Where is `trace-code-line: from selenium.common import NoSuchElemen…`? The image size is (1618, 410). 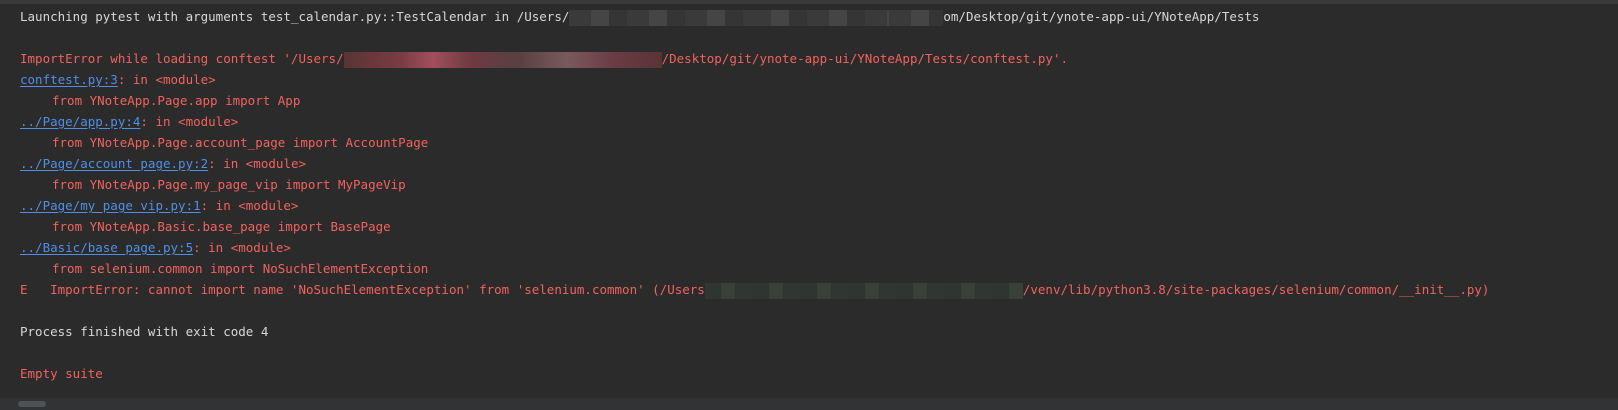 trace-code-line: from selenium.common import NoSuchElemen… is located at coordinates (240, 268).